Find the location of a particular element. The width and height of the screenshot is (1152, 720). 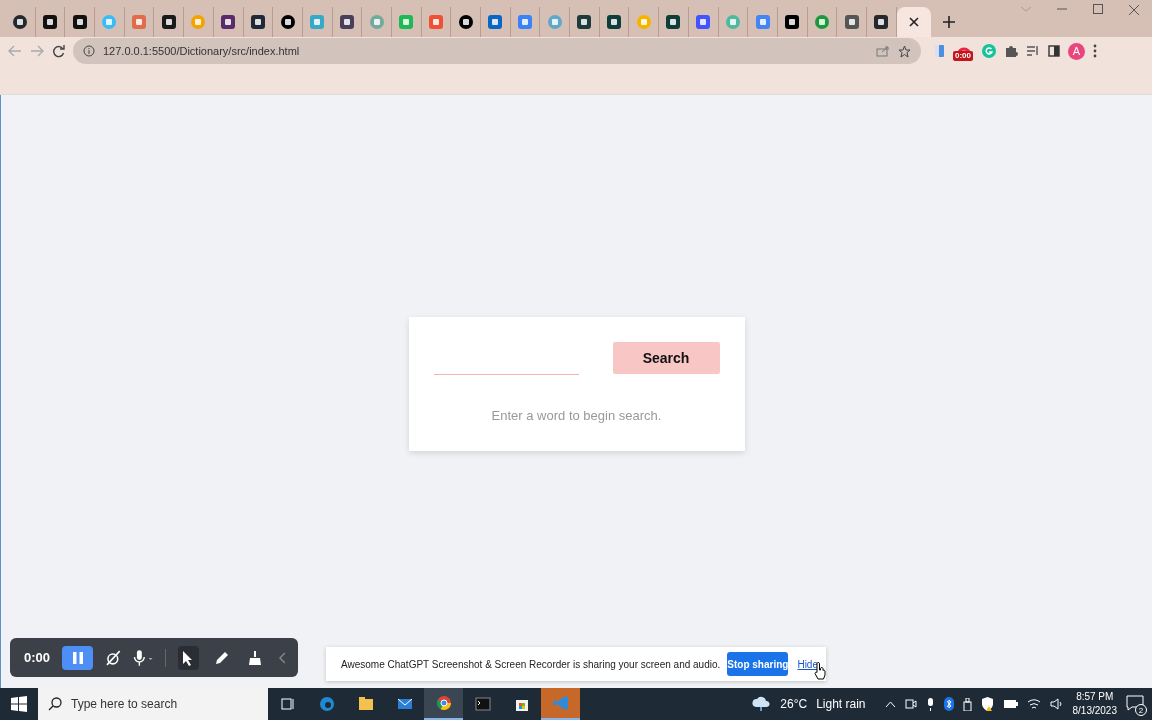

meet-icon is located at coordinates (910, 704).